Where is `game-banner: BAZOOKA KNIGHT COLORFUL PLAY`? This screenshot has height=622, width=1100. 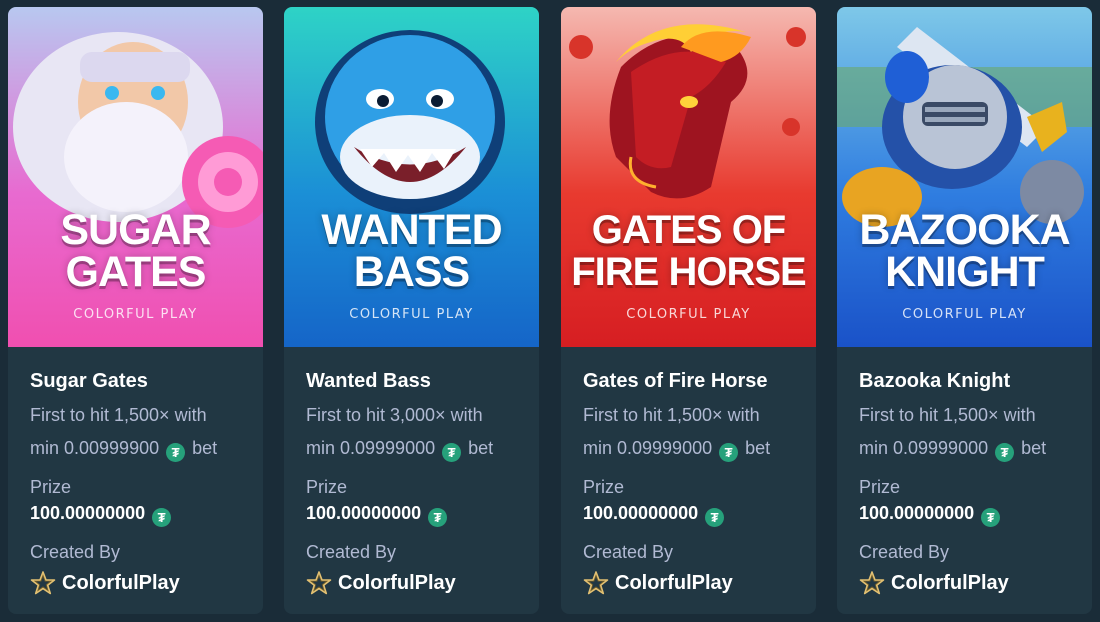
game-banner: BAZOOKA KNIGHT COLORFUL PLAY is located at coordinates (964, 177).